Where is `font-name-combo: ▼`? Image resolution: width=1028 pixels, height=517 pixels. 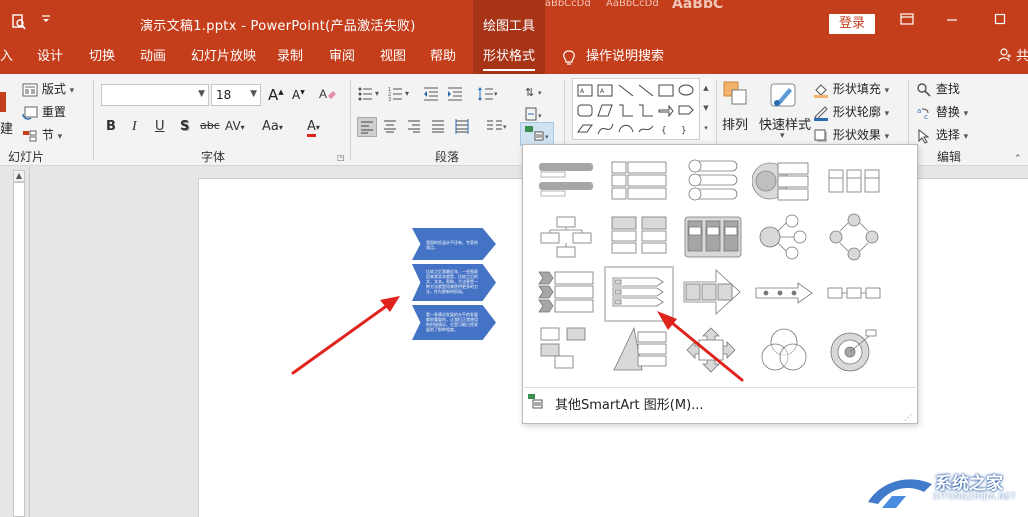
font-name-combo: ▼ is located at coordinates (155, 95).